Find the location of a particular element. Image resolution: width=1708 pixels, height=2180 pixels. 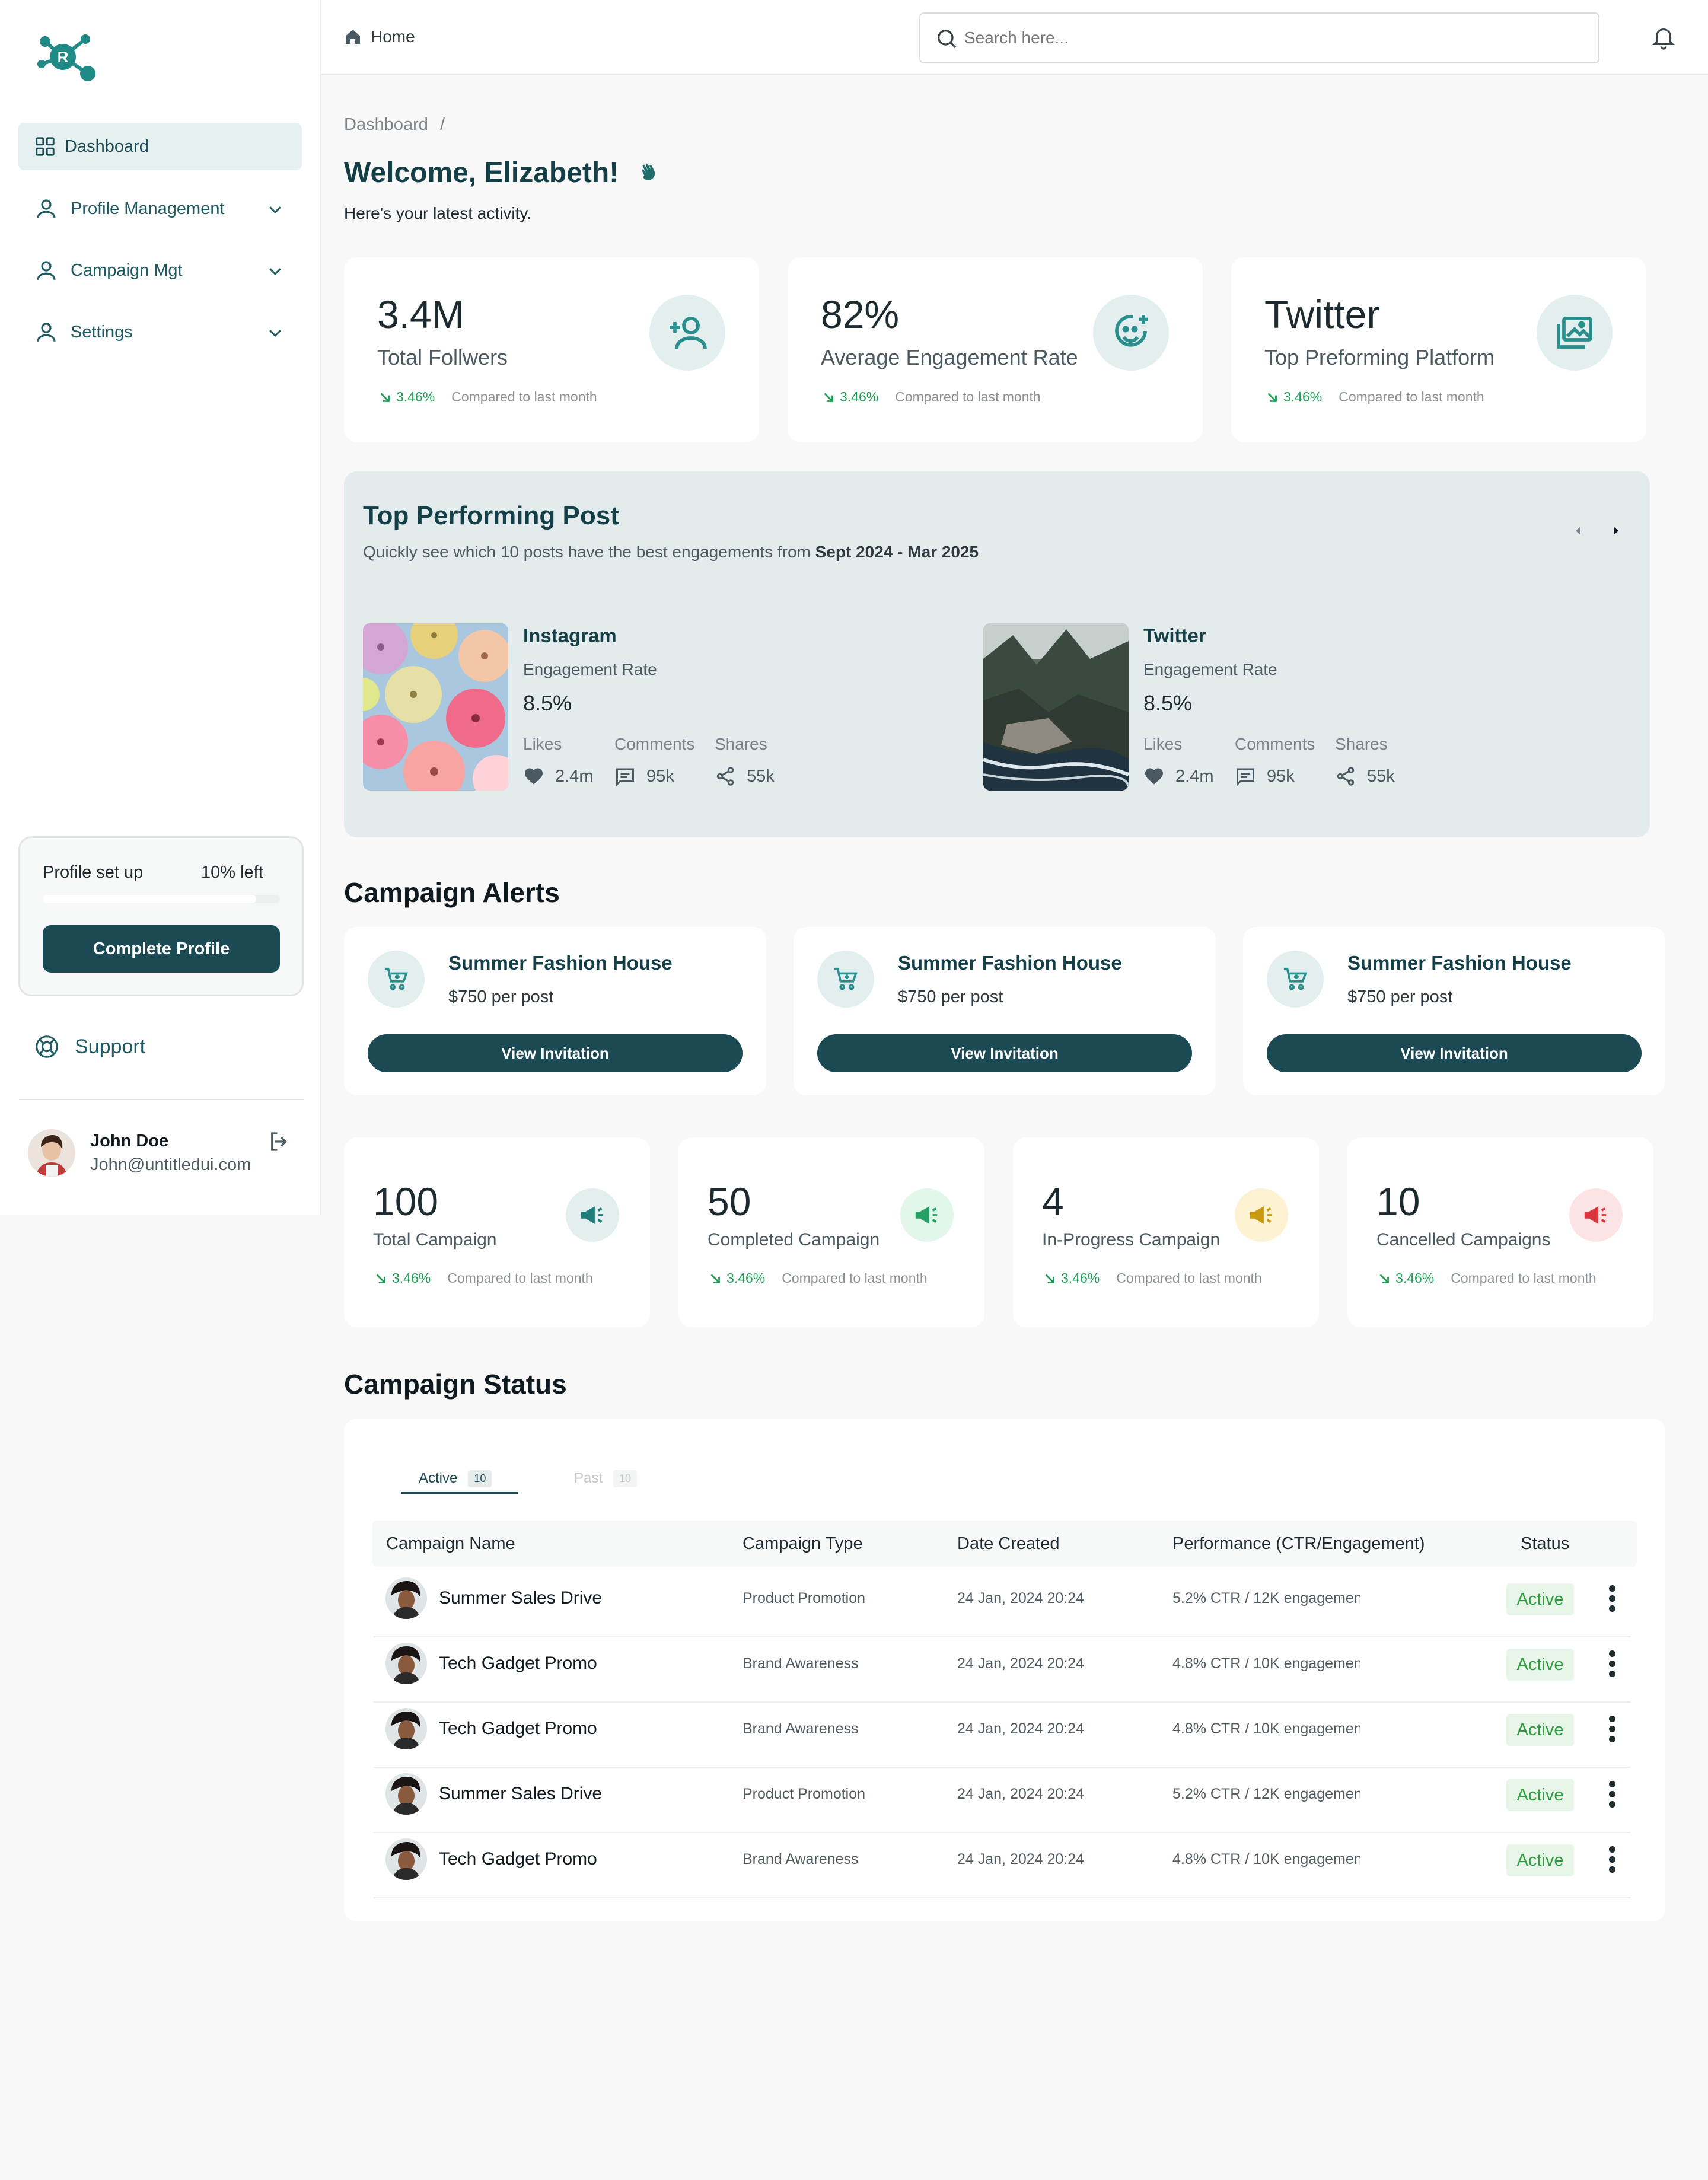

stat-label: Completed Campaign is located at coordinates (794, 1240).